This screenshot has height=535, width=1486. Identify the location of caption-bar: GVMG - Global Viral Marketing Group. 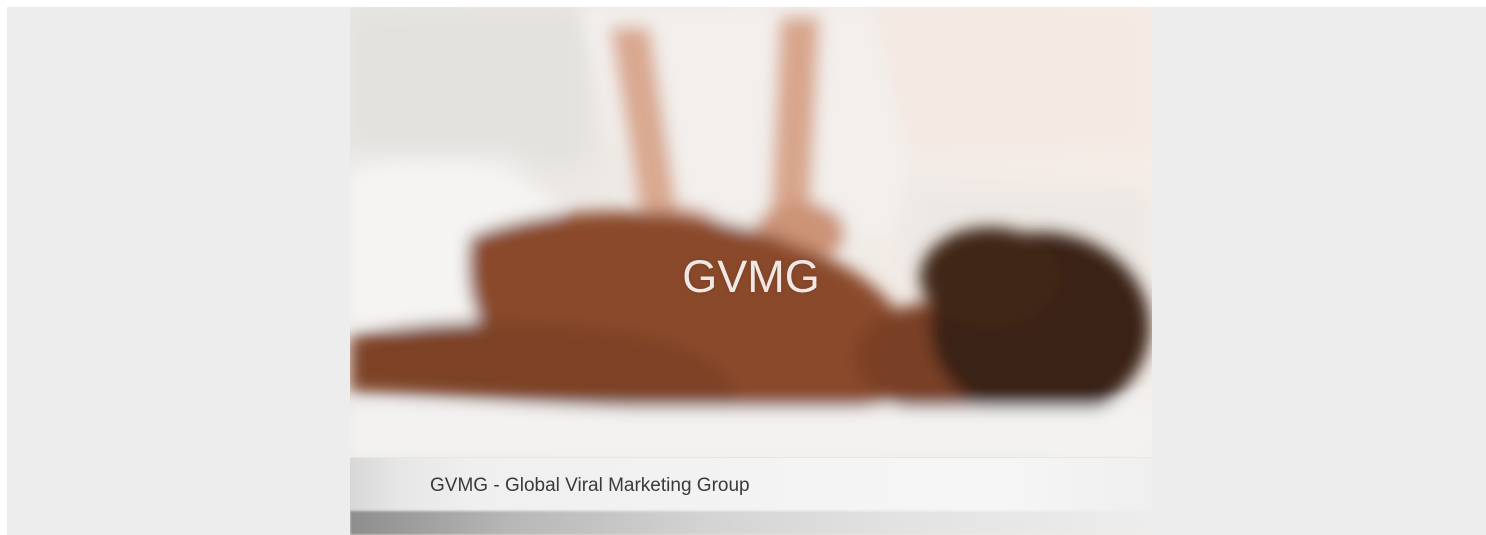
(751, 484).